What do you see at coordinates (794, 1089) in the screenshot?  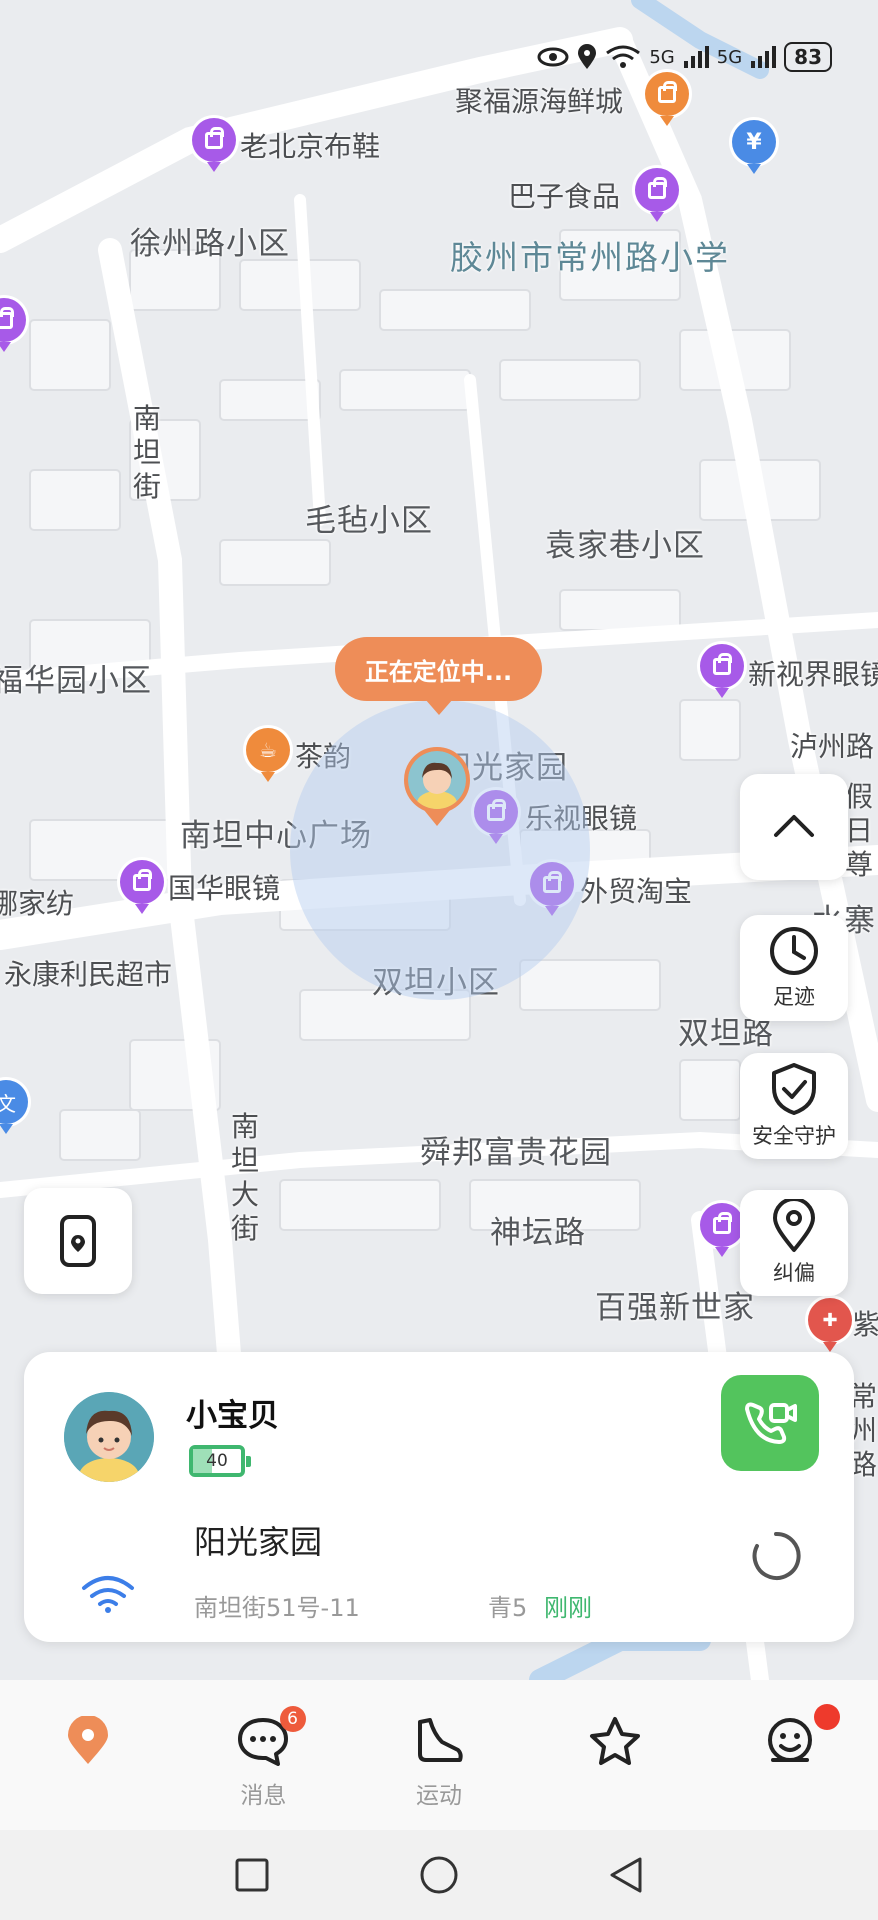 I see `shield-check-icon` at bounding box center [794, 1089].